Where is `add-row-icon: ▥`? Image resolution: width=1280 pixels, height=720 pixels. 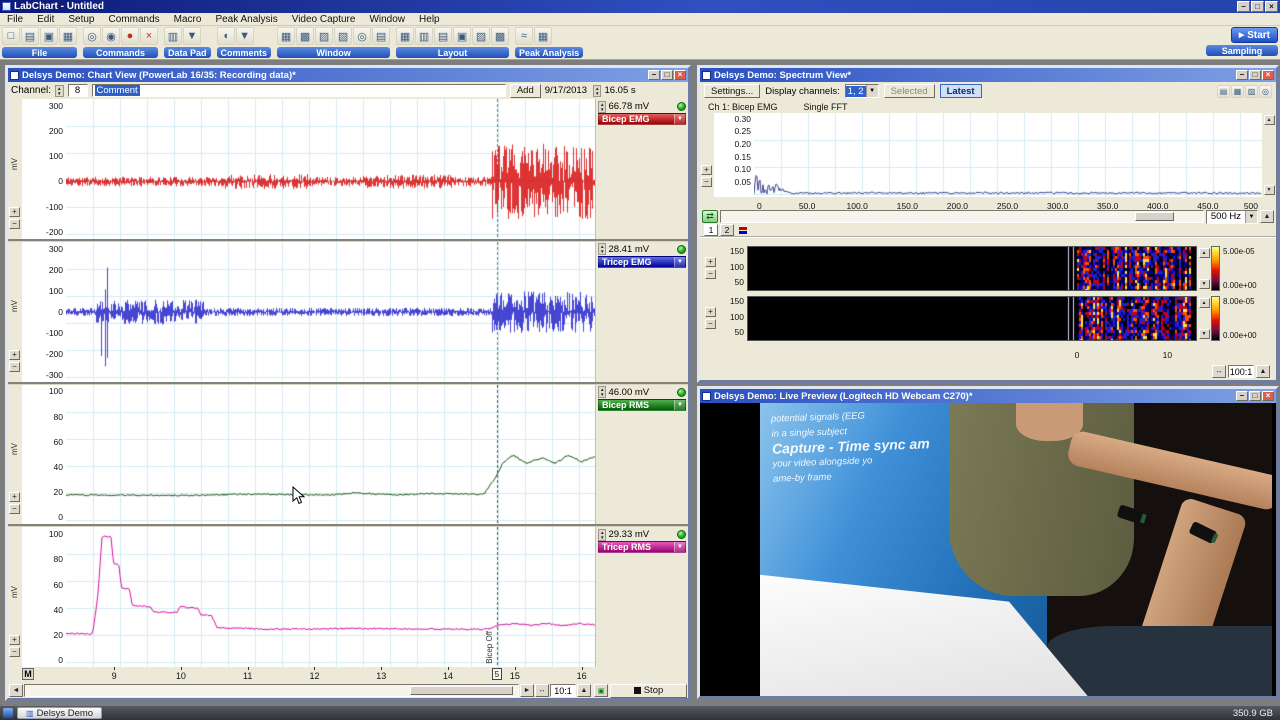
add-row-icon: ▥ is located at coordinates (424, 36).